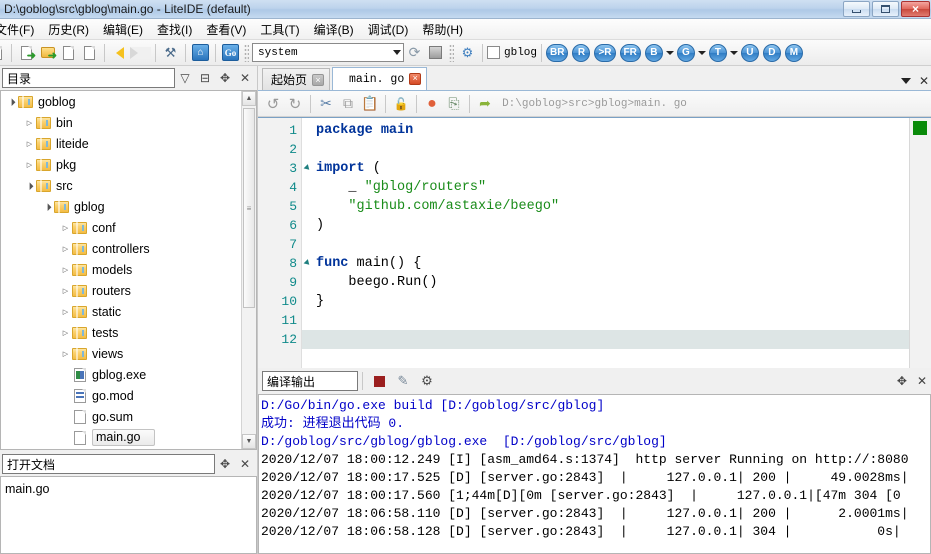 The width and height of the screenshot is (931, 554). Describe the element at coordinates (68, 52) in the screenshot. I see `save-file-button` at that location.